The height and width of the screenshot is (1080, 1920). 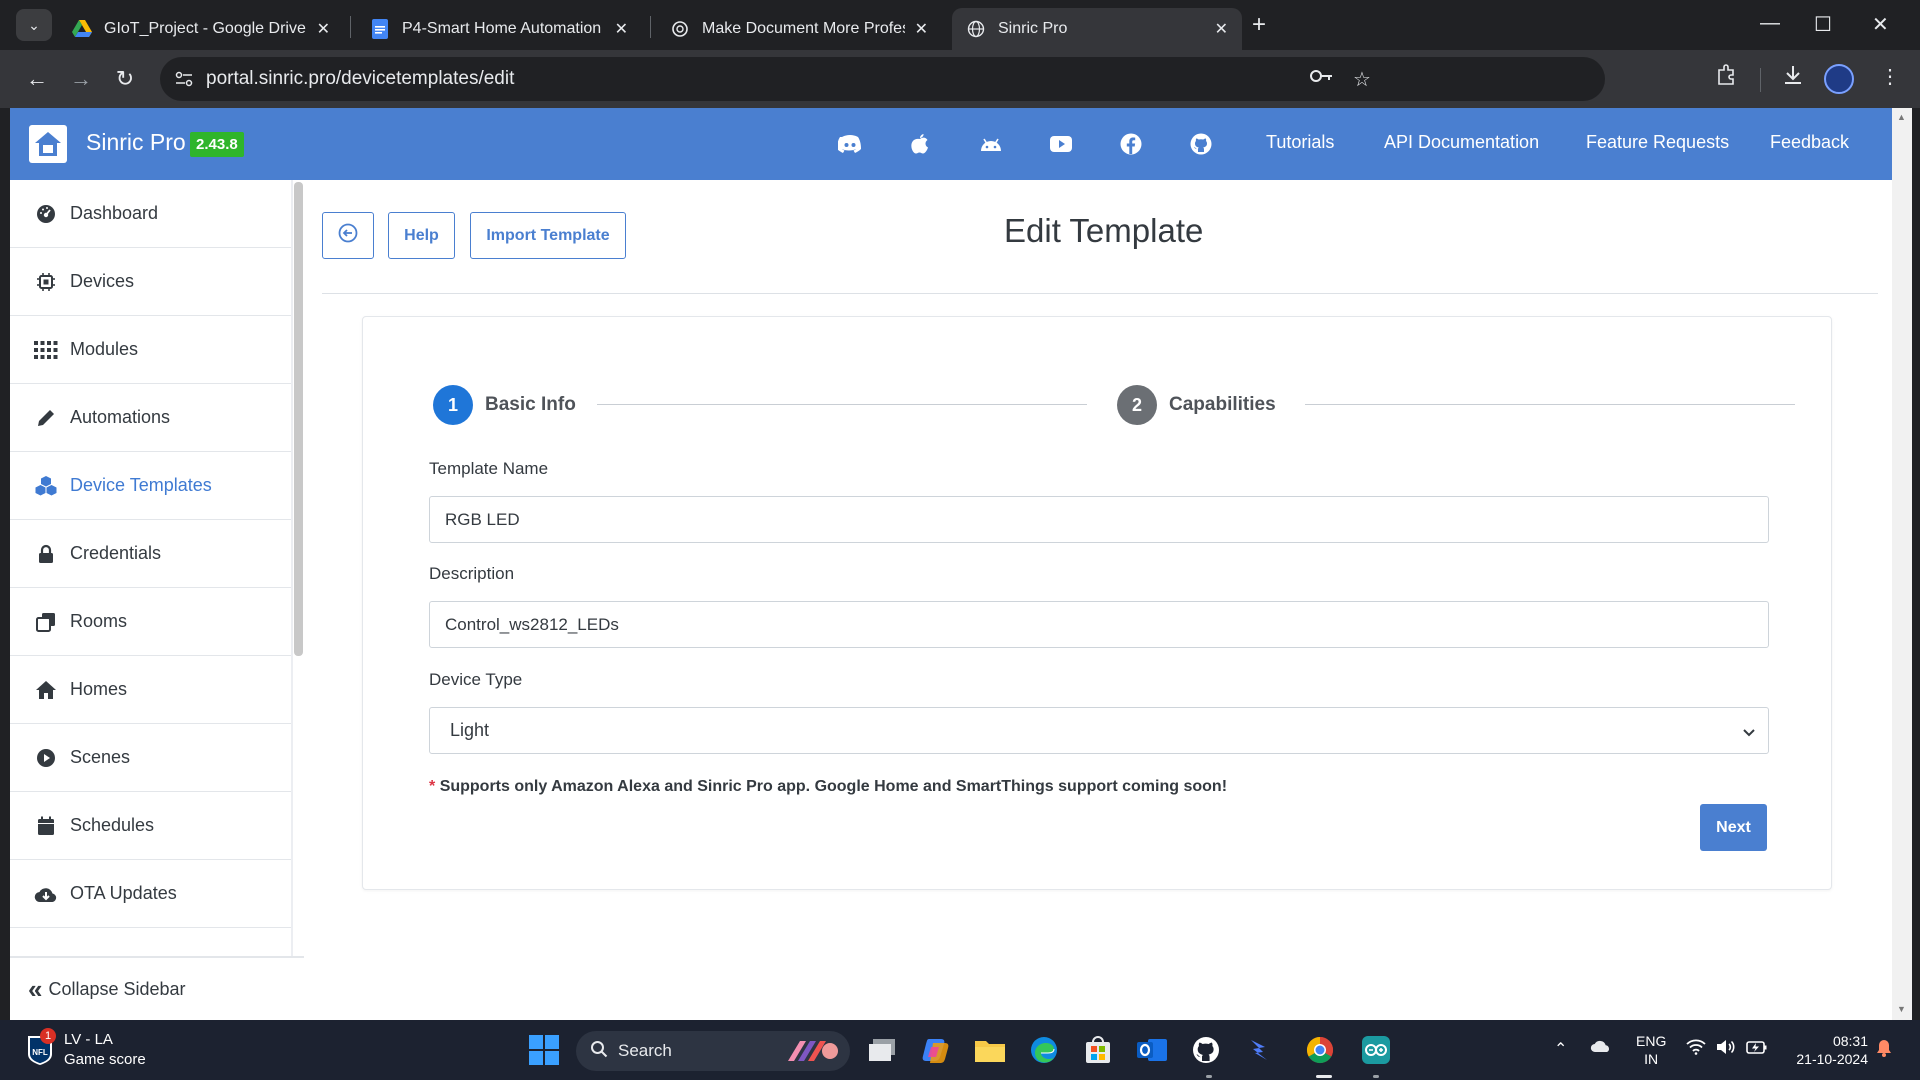 I want to click on password-key-icon, so click(x=1322, y=78).